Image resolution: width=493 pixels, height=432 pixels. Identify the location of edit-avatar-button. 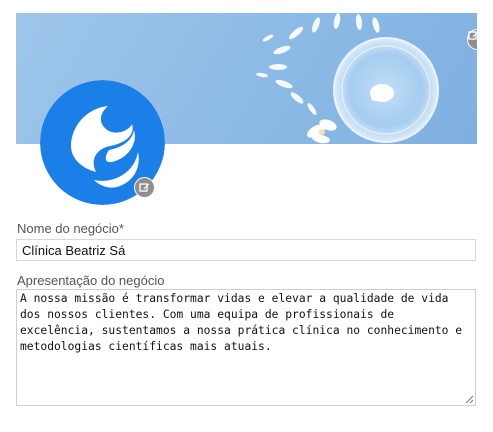
(144, 187).